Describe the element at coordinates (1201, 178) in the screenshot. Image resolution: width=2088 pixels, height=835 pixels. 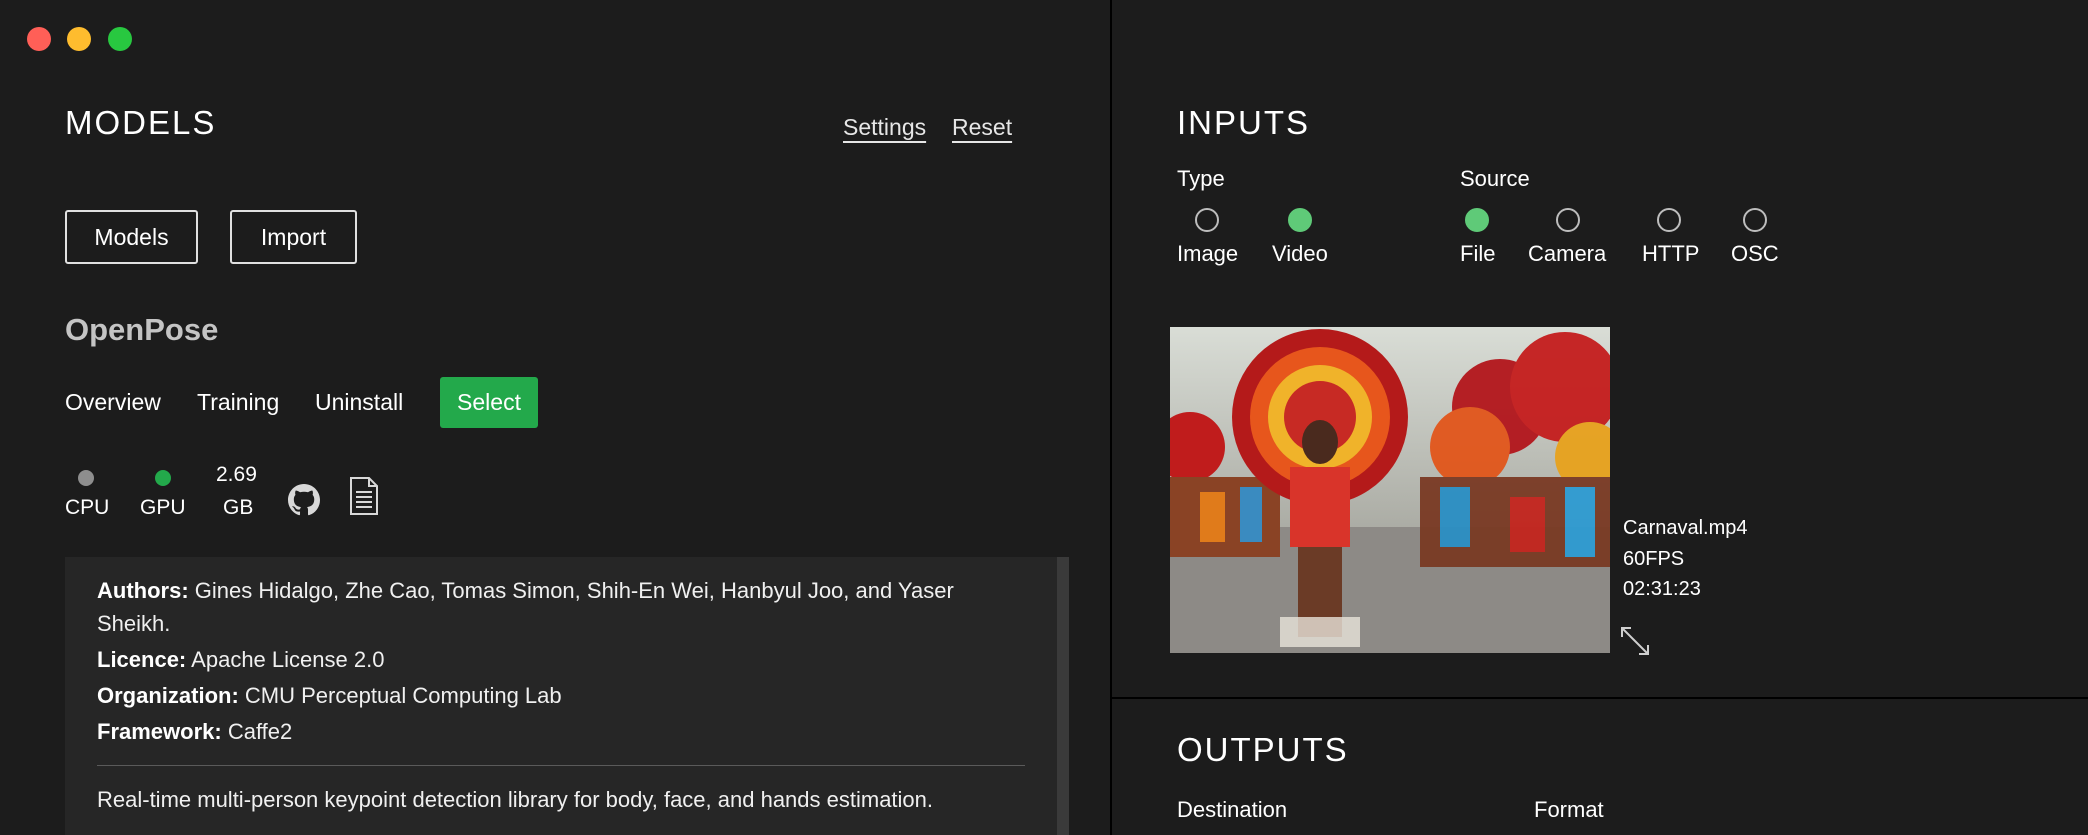
I see `type-label: Type` at that location.